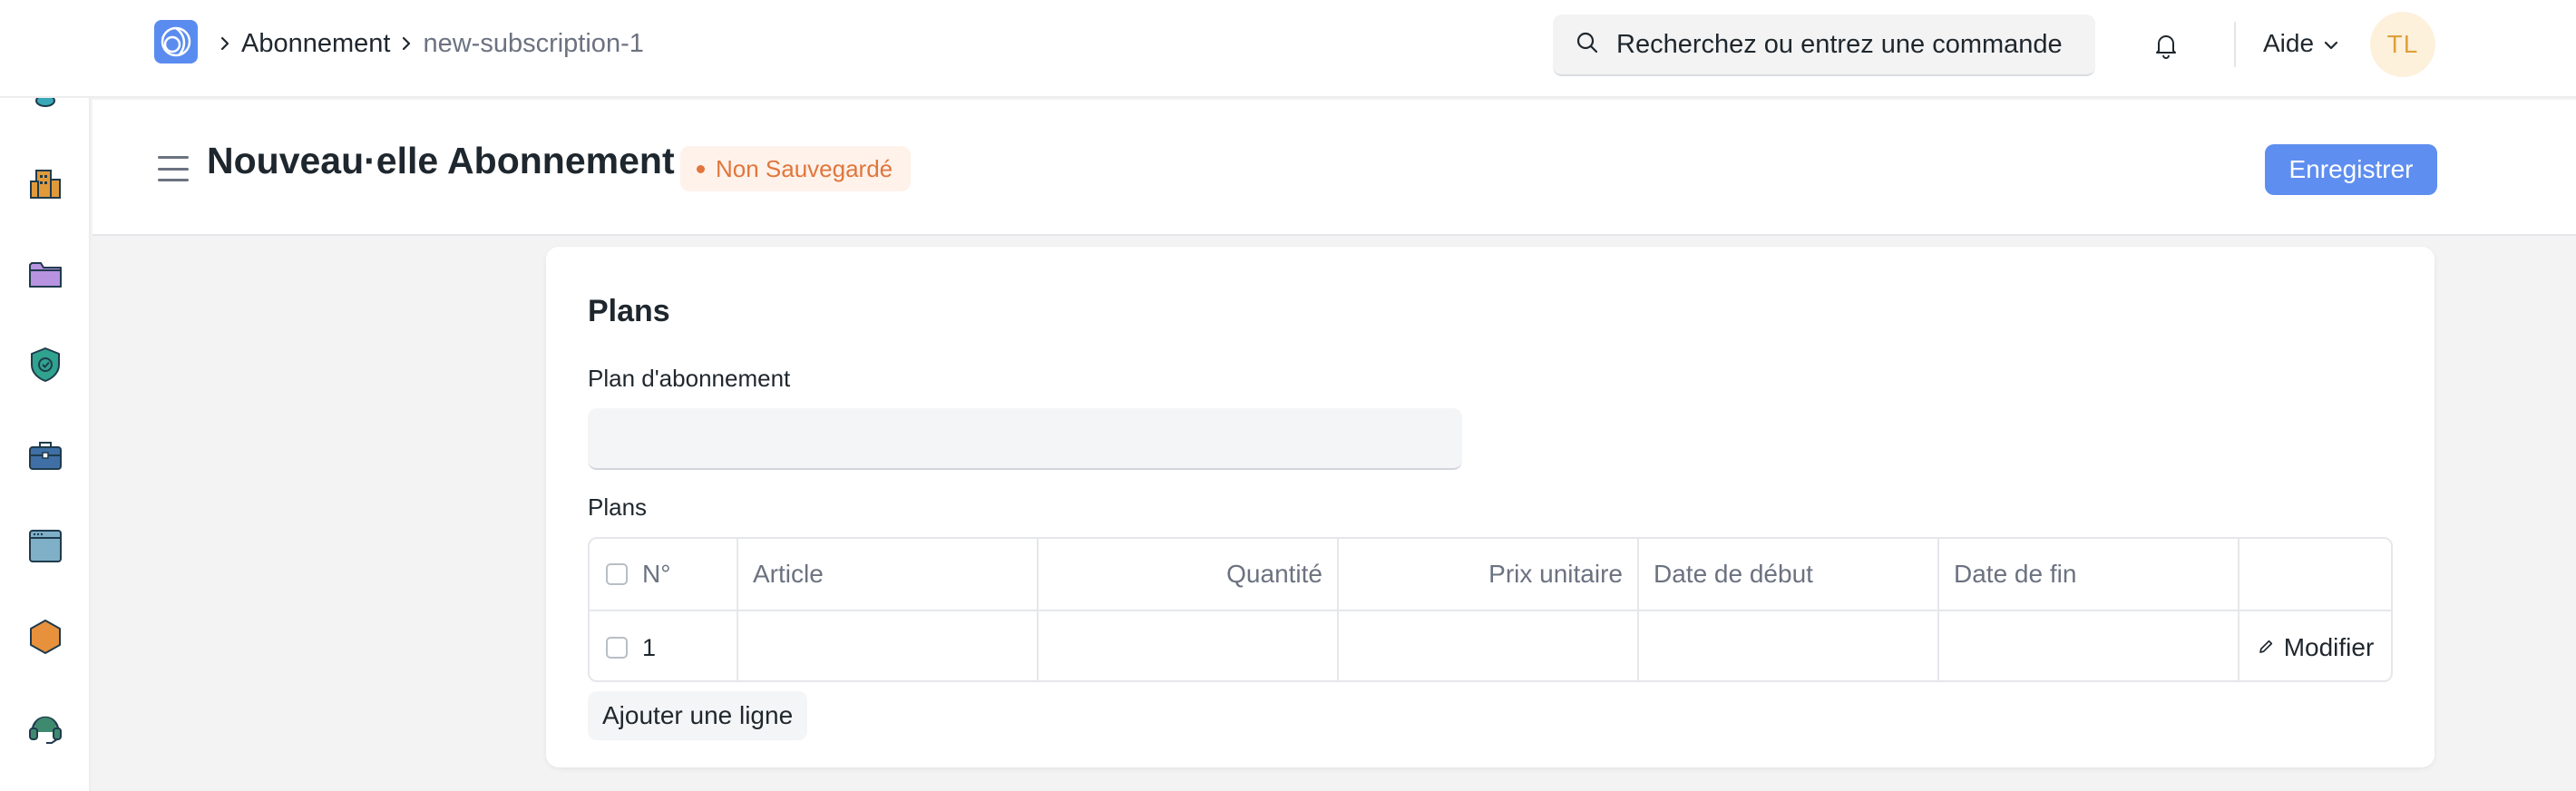 The width and height of the screenshot is (2576, 791). I want to click on select-all-checkbox, so click(617, 574).